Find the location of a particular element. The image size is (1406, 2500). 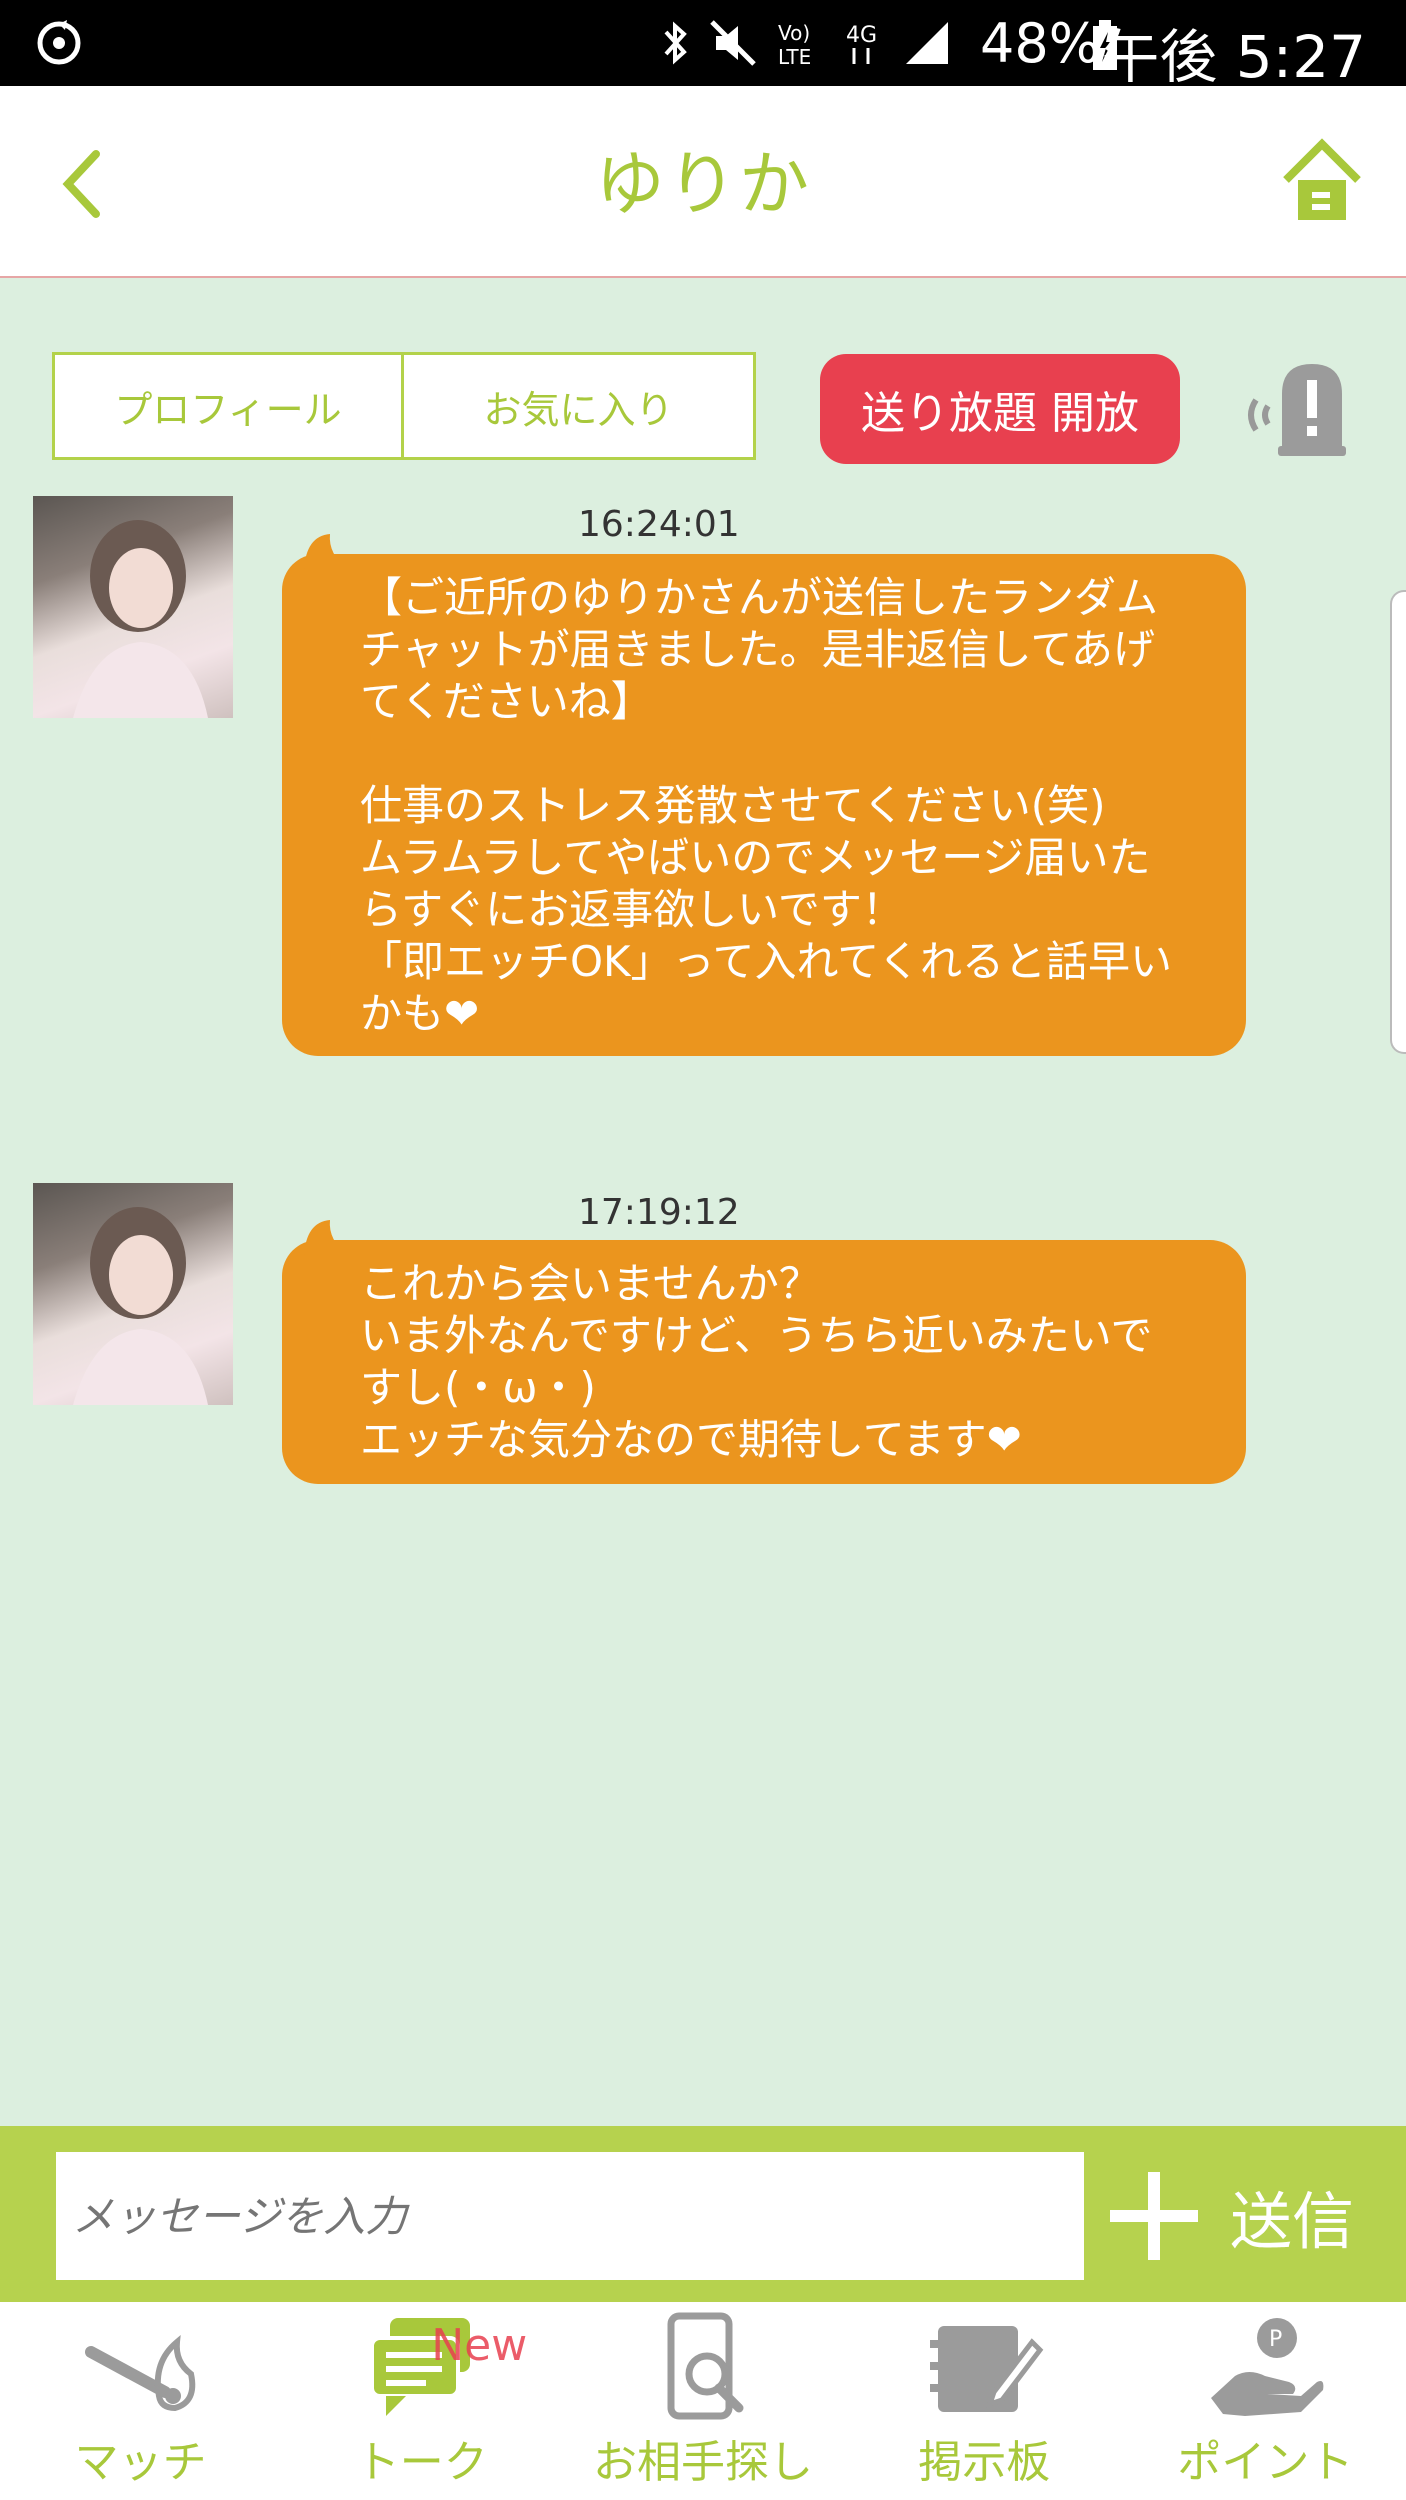

status-icons: Vo) LTE 4G is located at coordinates (806, 43).